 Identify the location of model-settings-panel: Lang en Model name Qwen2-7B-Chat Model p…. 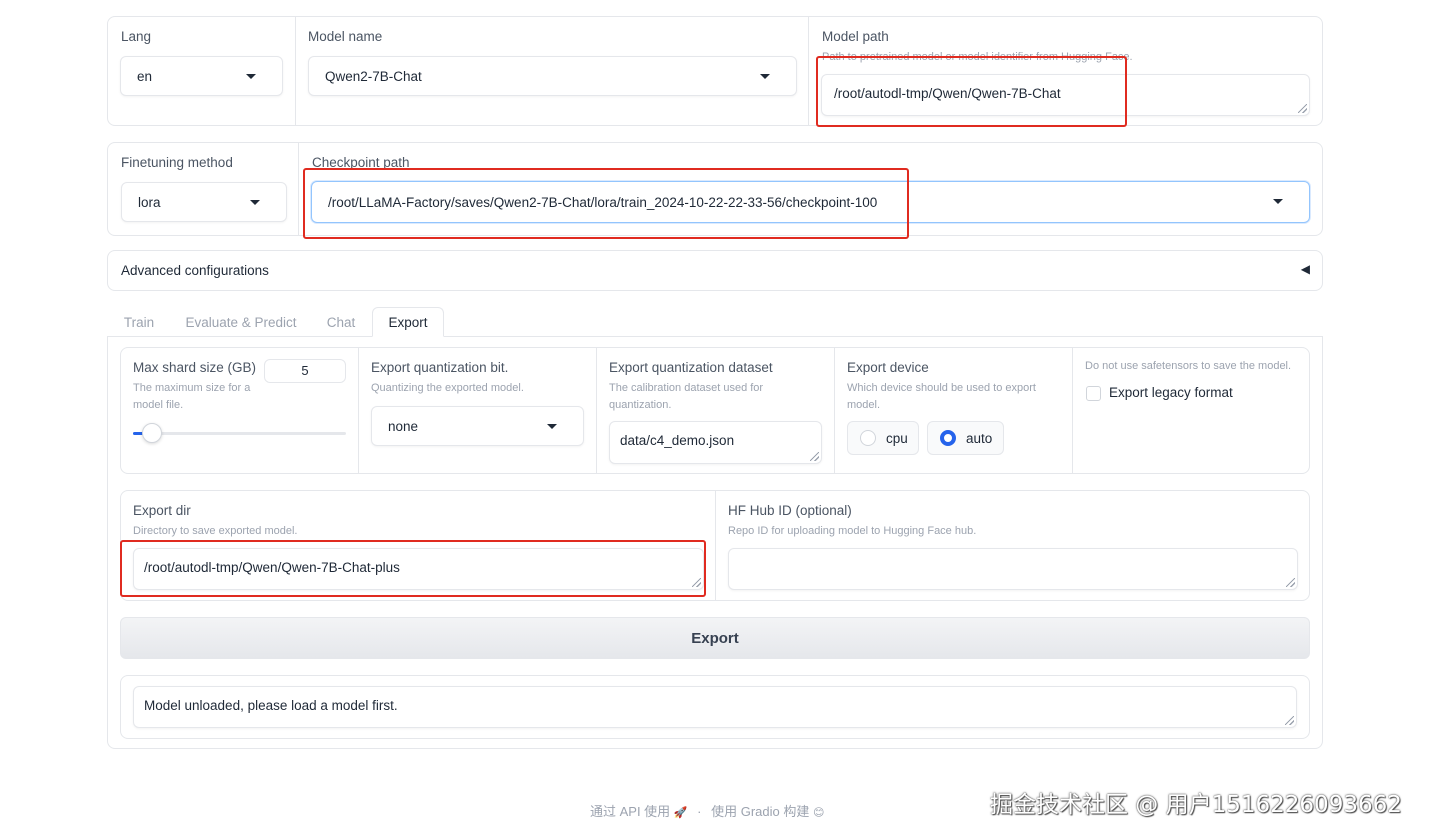
(715, 71).